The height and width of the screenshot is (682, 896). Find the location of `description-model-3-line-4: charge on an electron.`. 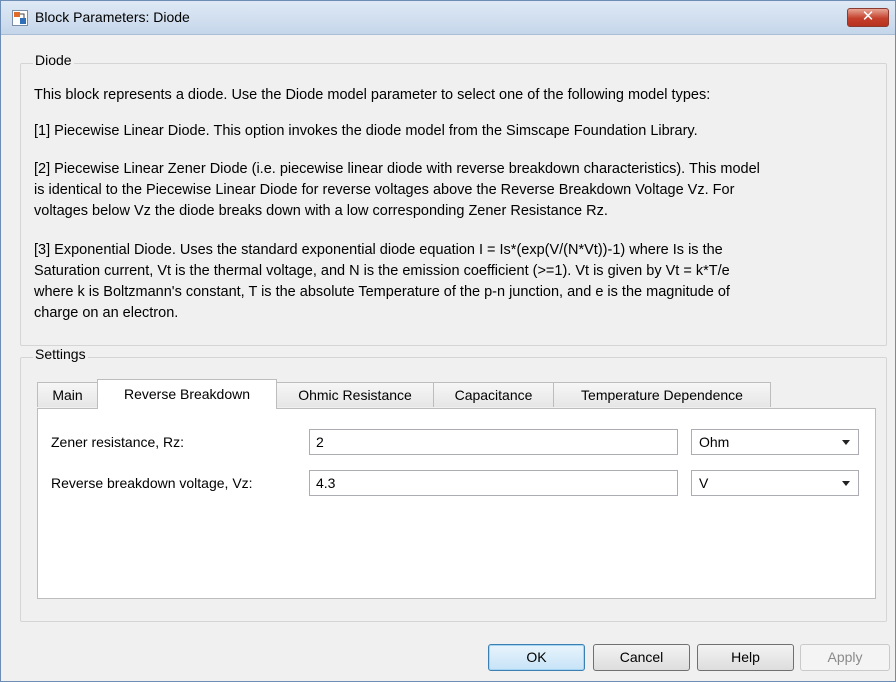

description-model-3-line-4: charge on an electron. is located at coordinates (106, 313).